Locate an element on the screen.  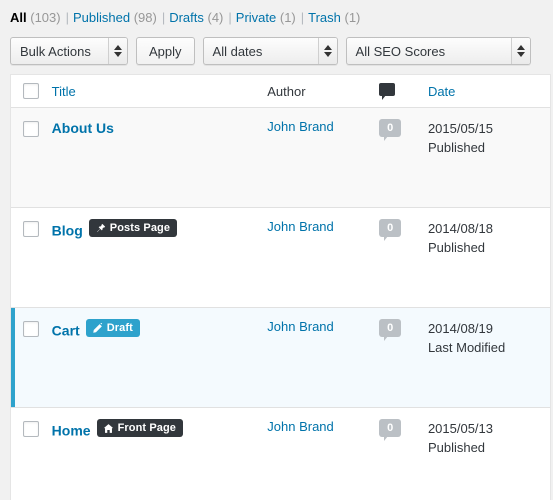
pin-icon is located at coordinates (100, 228).